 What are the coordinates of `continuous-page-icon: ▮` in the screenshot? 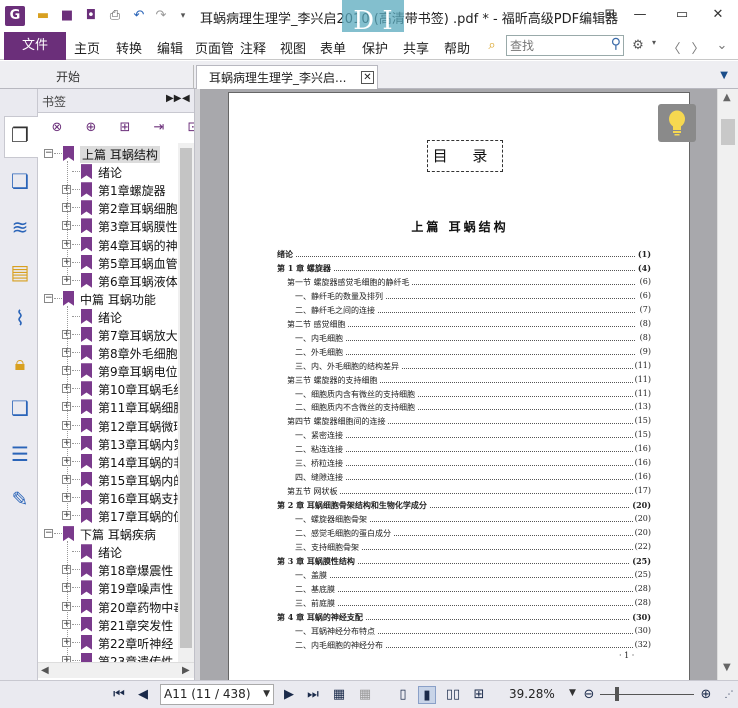 It's located at (427, 695).